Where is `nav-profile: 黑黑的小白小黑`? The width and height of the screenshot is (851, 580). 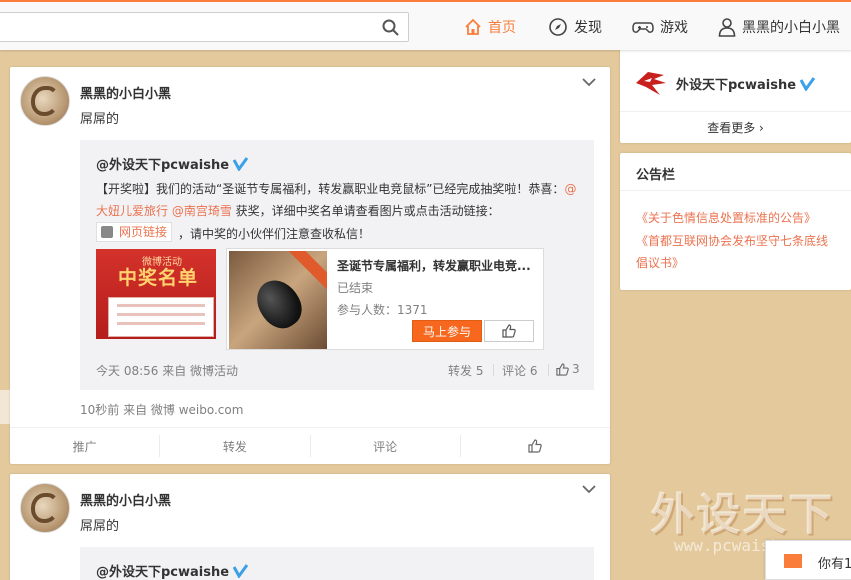 nav-profile: 黑黑的小白小黑 is located at coordinates (779, 27).